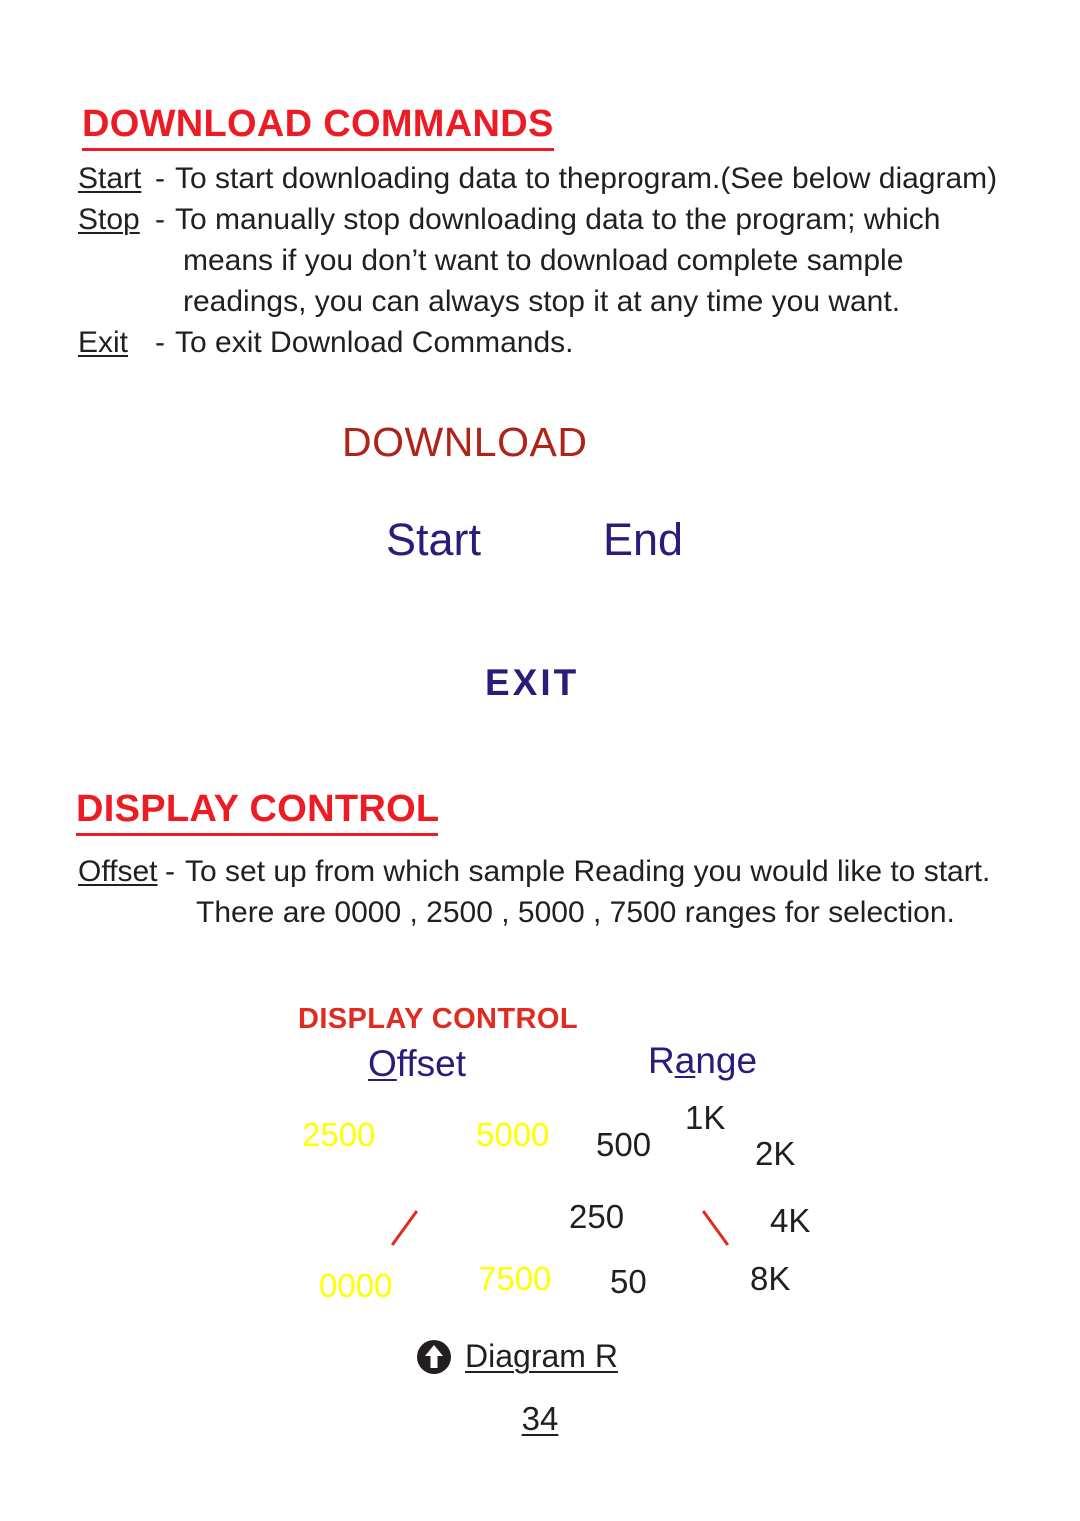  I want to click on definition-term: Exit, so click(103, 342).